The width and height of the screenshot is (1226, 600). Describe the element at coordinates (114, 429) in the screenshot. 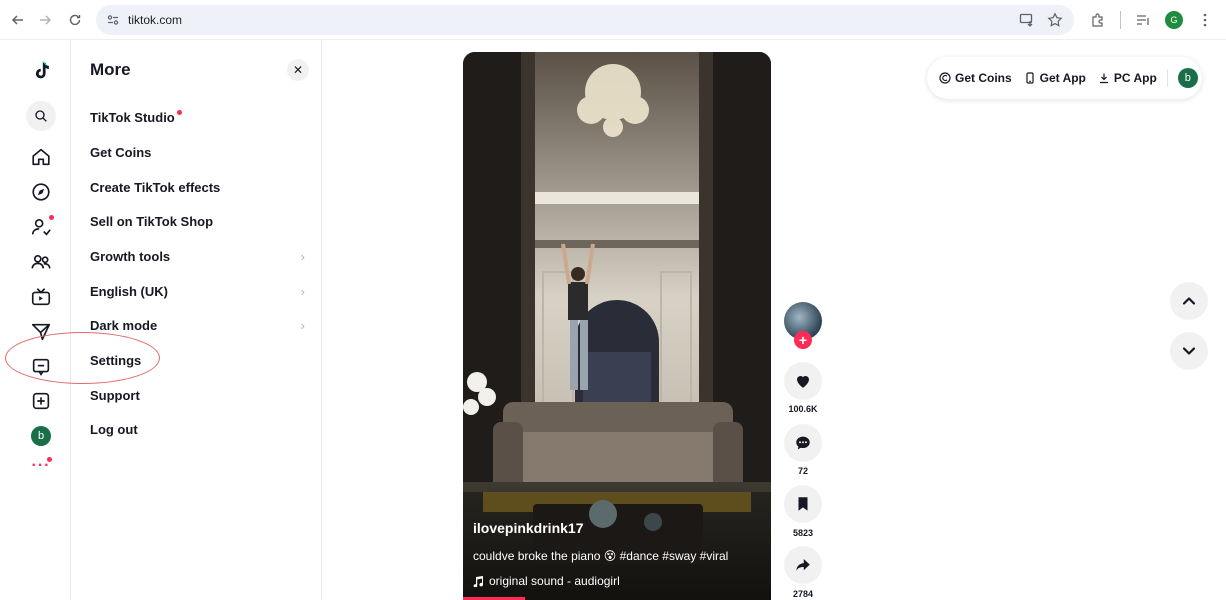

I see `menu-item-label: Log out` at that location.